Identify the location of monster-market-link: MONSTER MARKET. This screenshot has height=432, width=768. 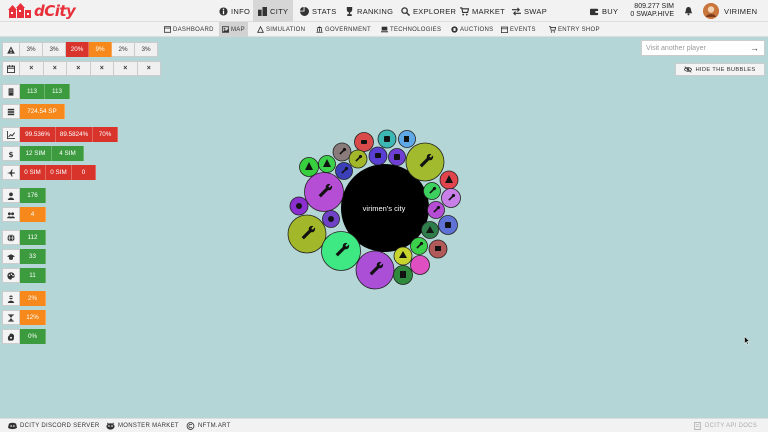
(142, 425).